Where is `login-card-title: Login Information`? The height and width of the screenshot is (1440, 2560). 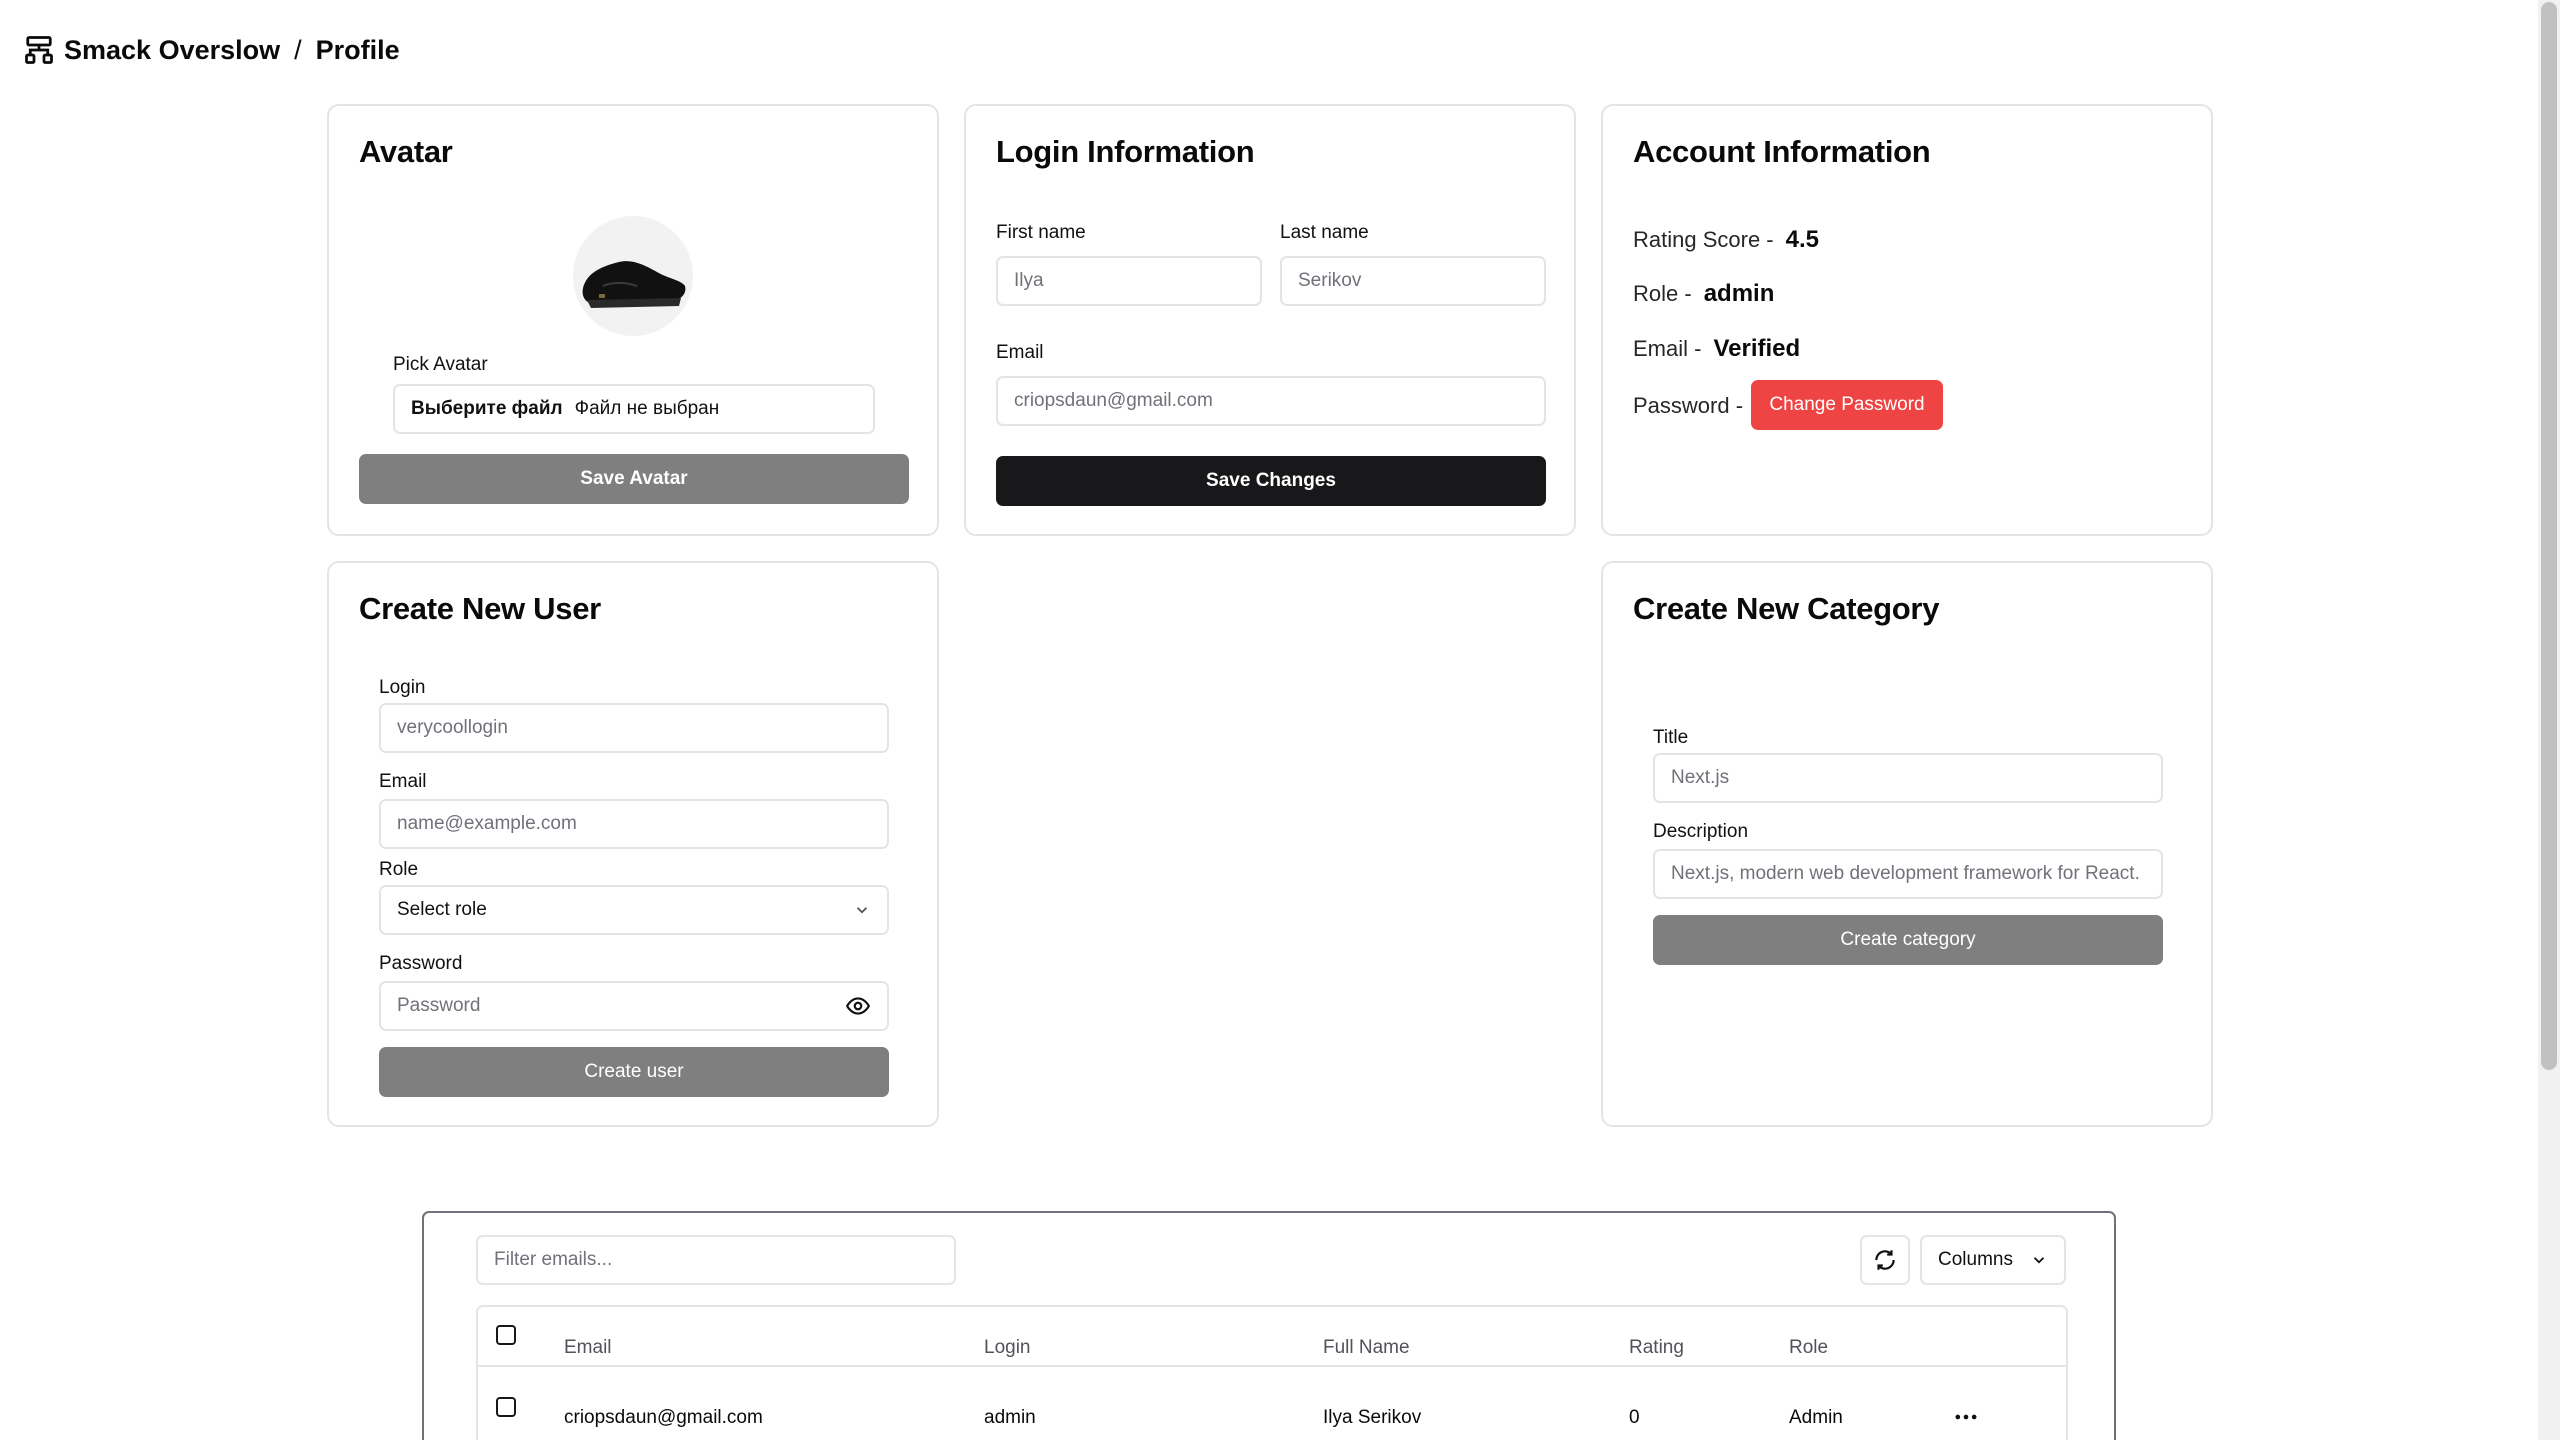
login-card-title: Login Information is located at coordinates (1125, 151).